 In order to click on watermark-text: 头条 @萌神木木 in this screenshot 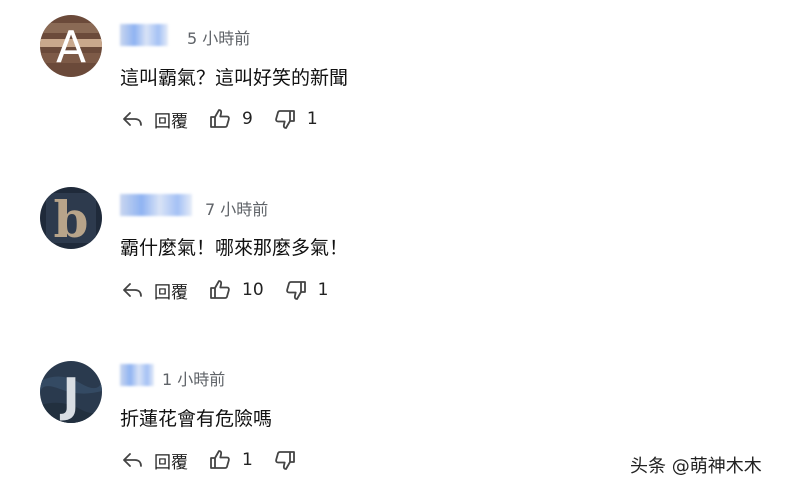, I will do `click(696, 466)`.